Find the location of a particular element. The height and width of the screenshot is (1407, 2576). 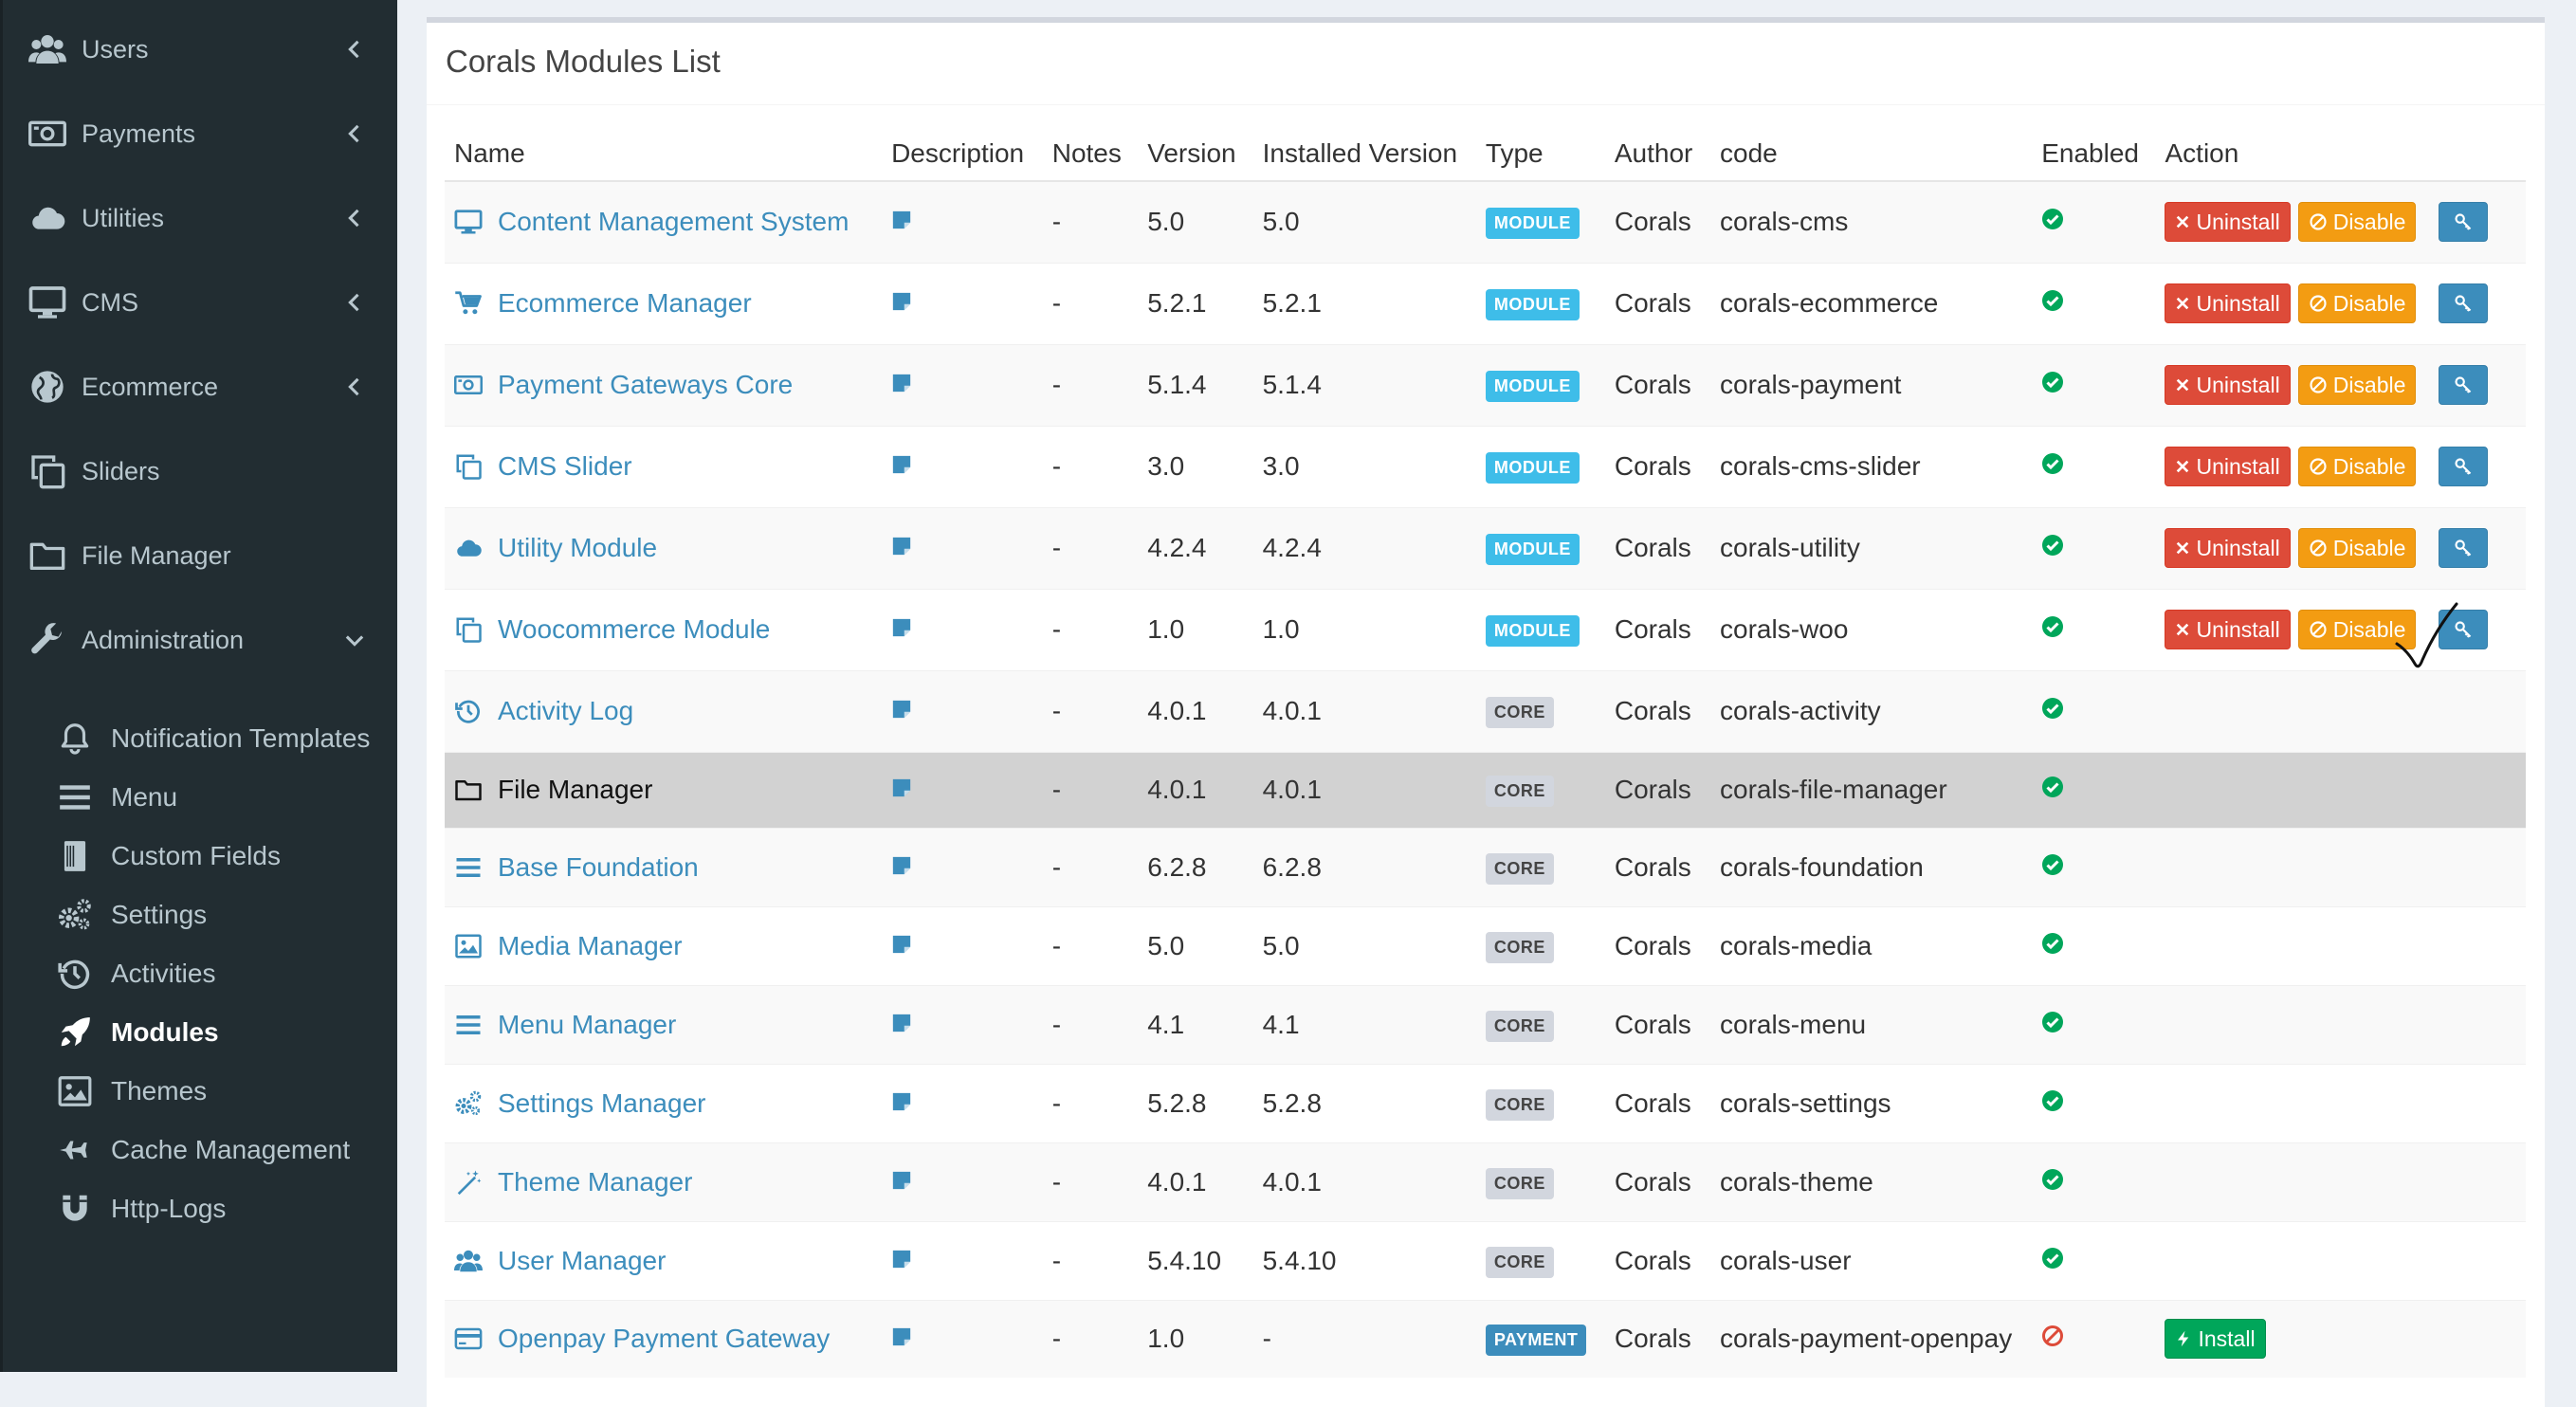

submenu-item-http-logs: Http-Logs is located at coordinates (198, 1208).